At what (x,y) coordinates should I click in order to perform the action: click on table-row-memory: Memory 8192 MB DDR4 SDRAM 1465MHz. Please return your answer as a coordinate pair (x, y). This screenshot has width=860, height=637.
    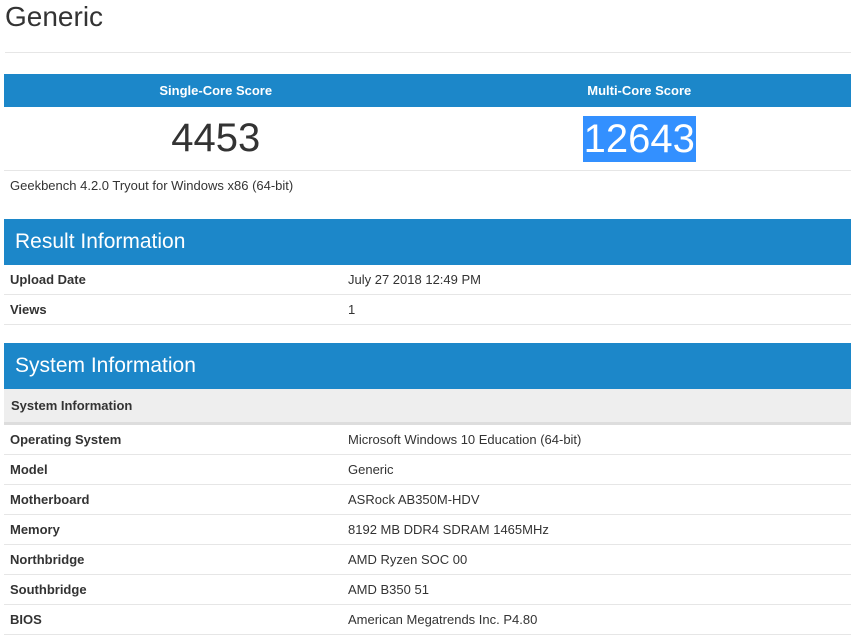
    Looking at the image, I should click on (427, 530).